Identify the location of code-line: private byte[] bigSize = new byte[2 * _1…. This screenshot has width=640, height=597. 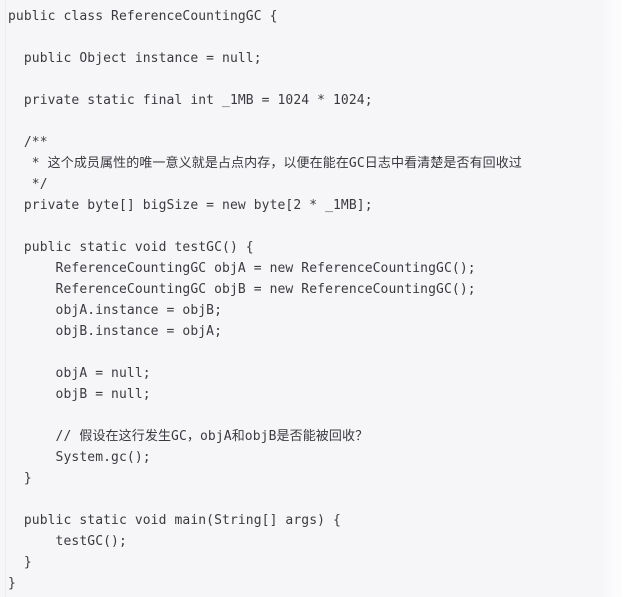
(190, 205).